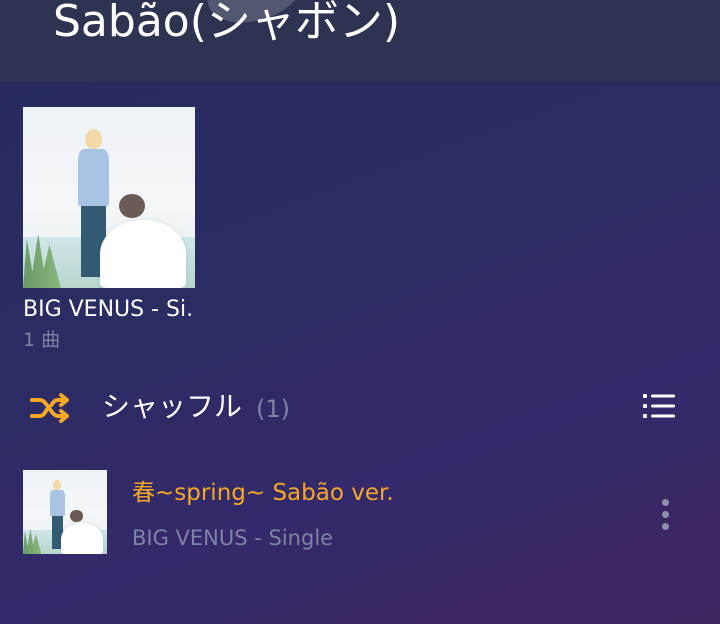  I want to click on song-list-item: 春~spring~ Sabão ver. BIG VENUS - Single, so click(360, 512).